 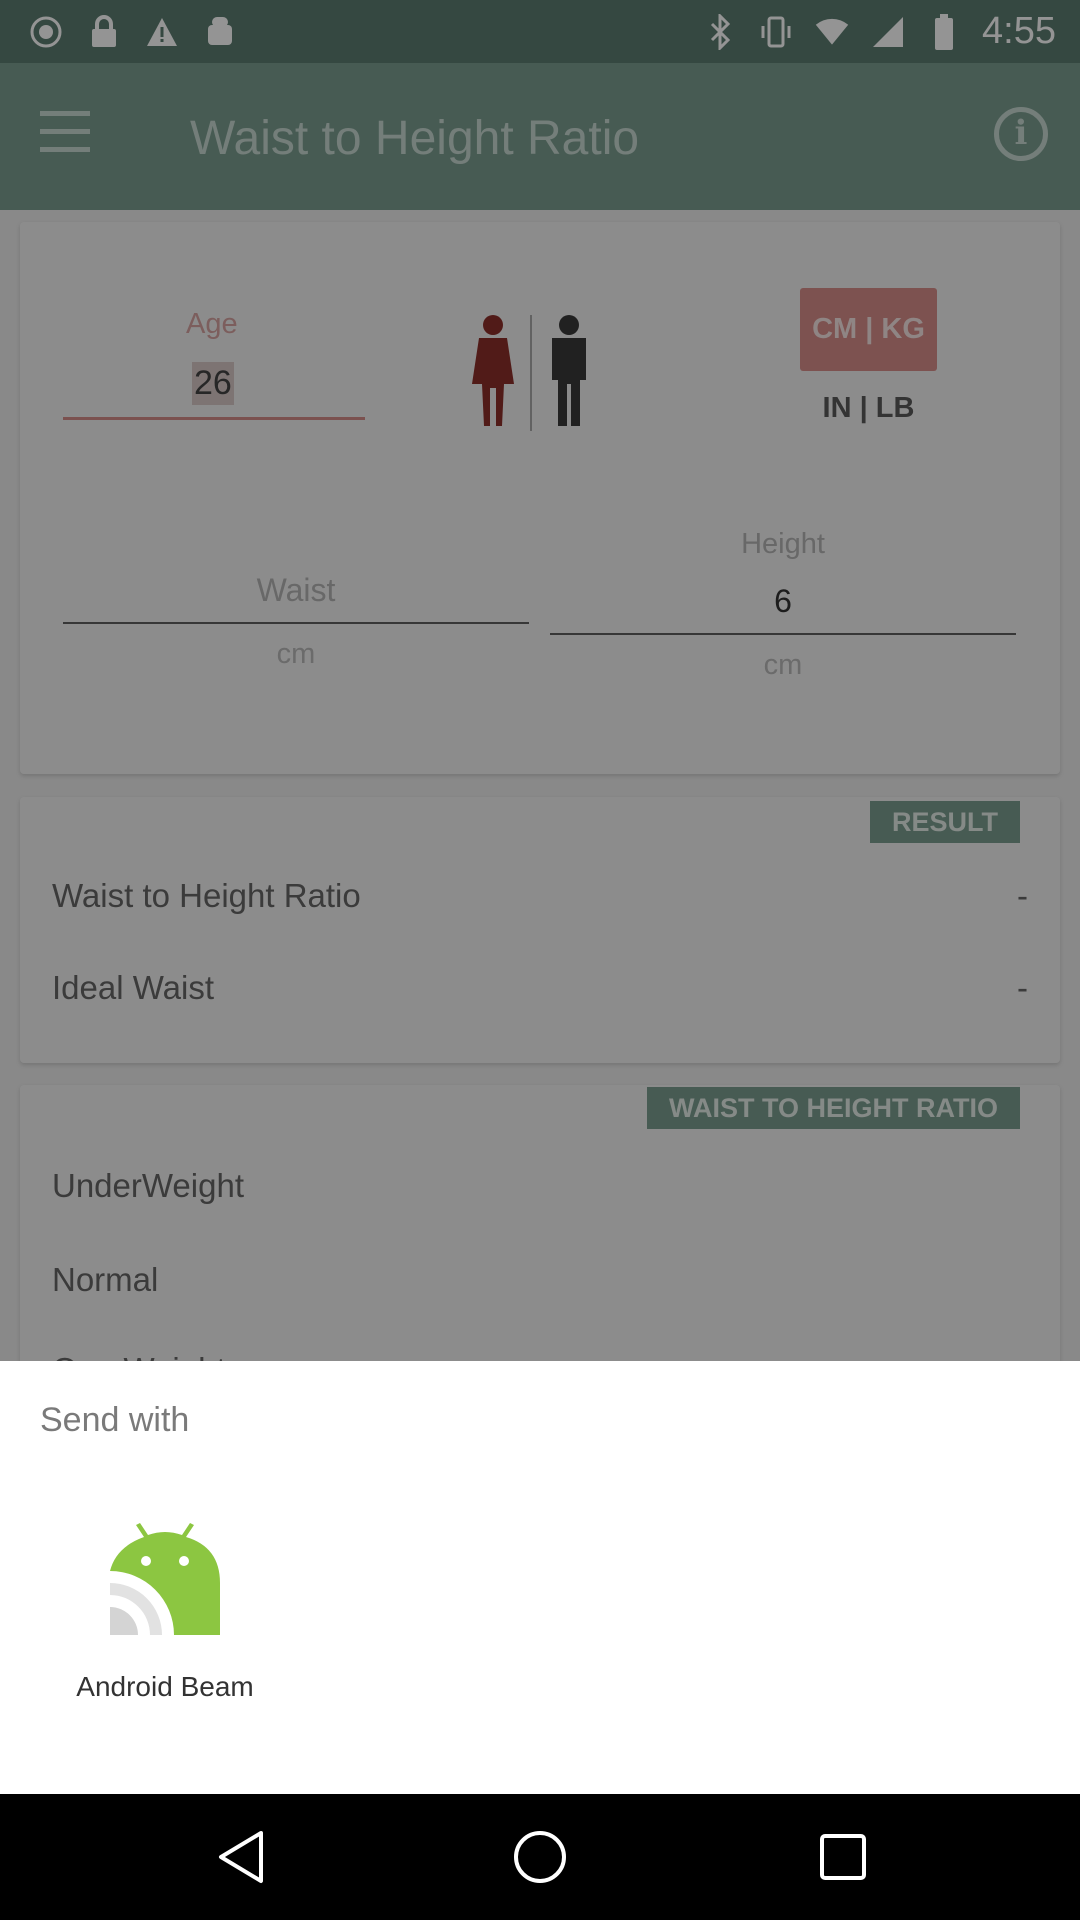 I want to click on navigation-bar, so click(x=540, y=1857).